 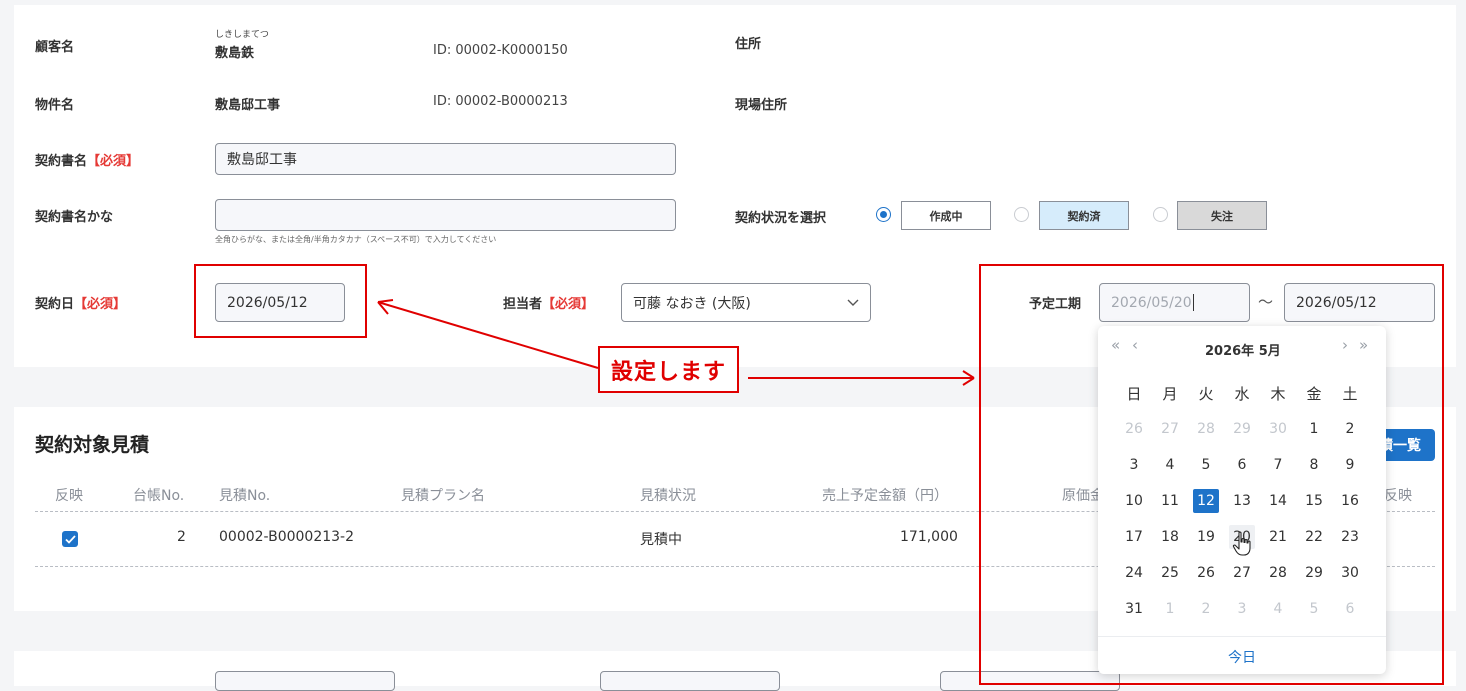 I want to click on annotation-arrows, so click(x=676, y=342).